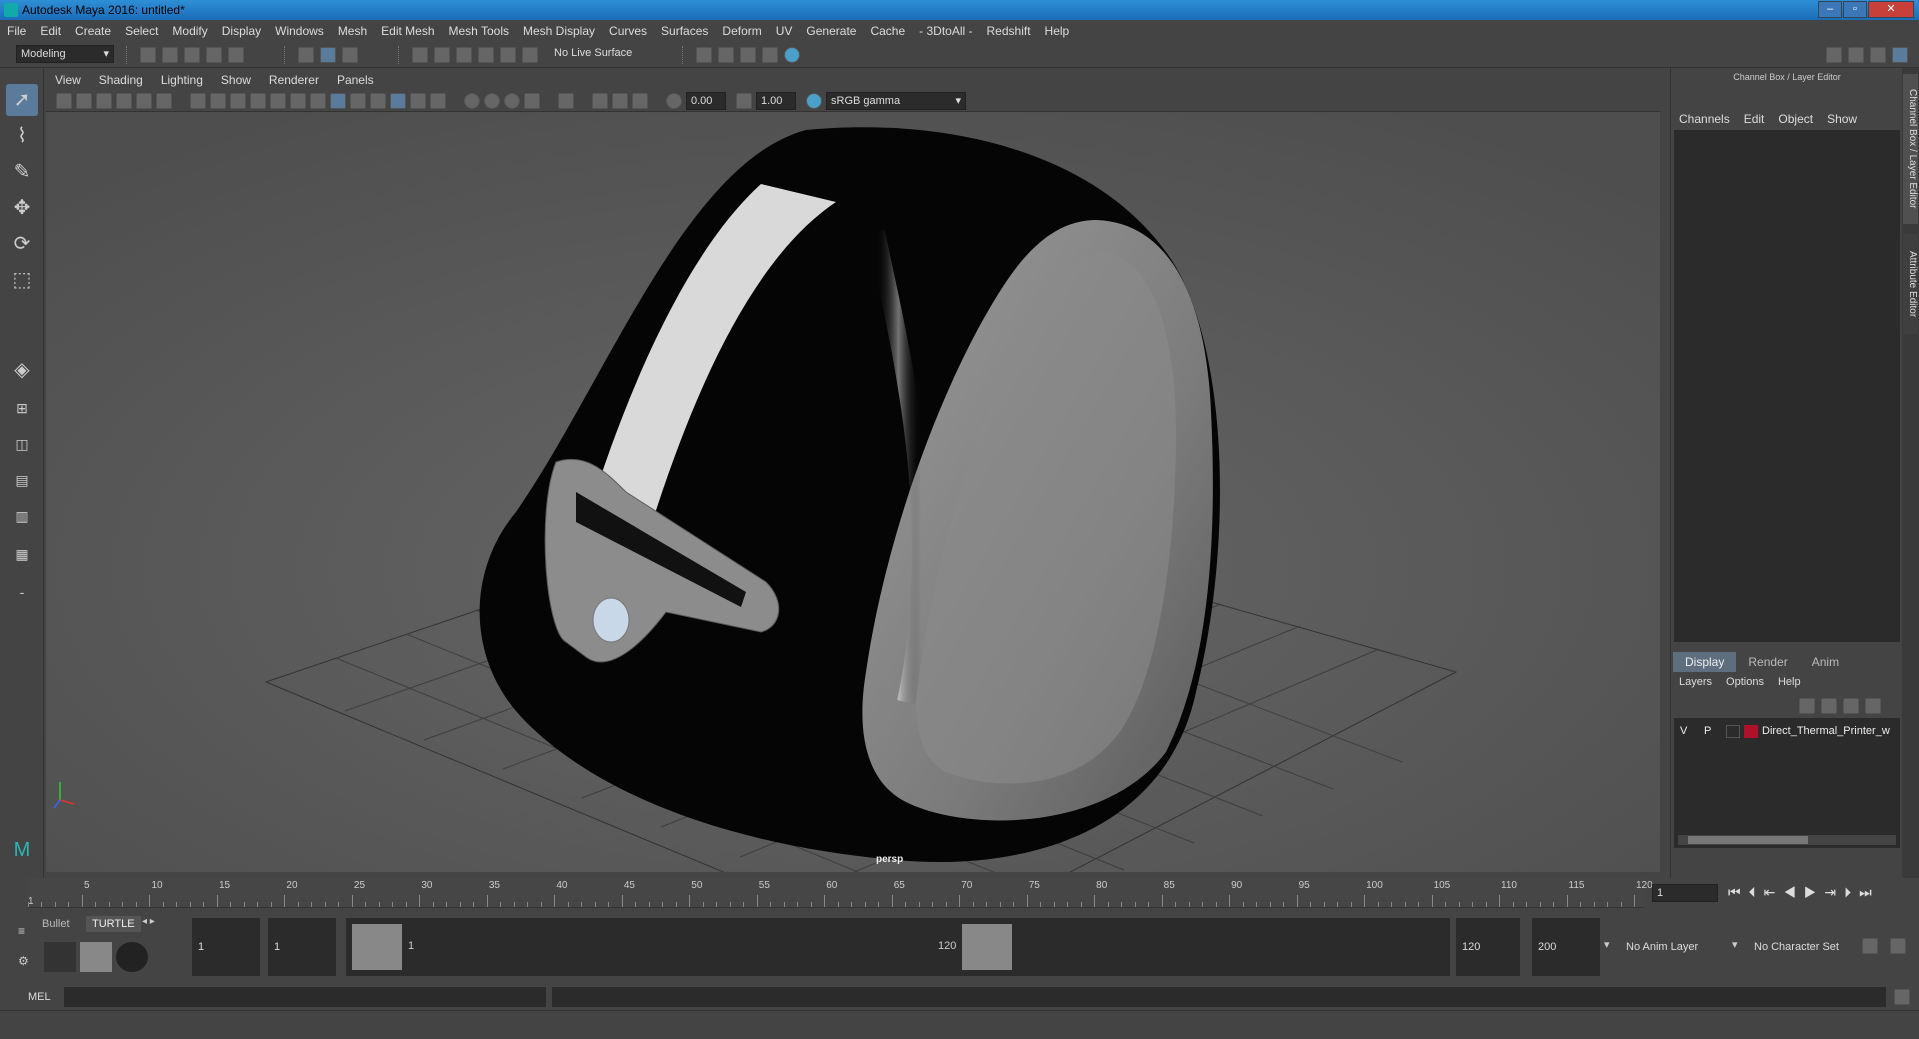 Image resolution: width=1919 pixels, height=1039 pixels. I want to click on move-layer-up-icon, so click(1807, 706).